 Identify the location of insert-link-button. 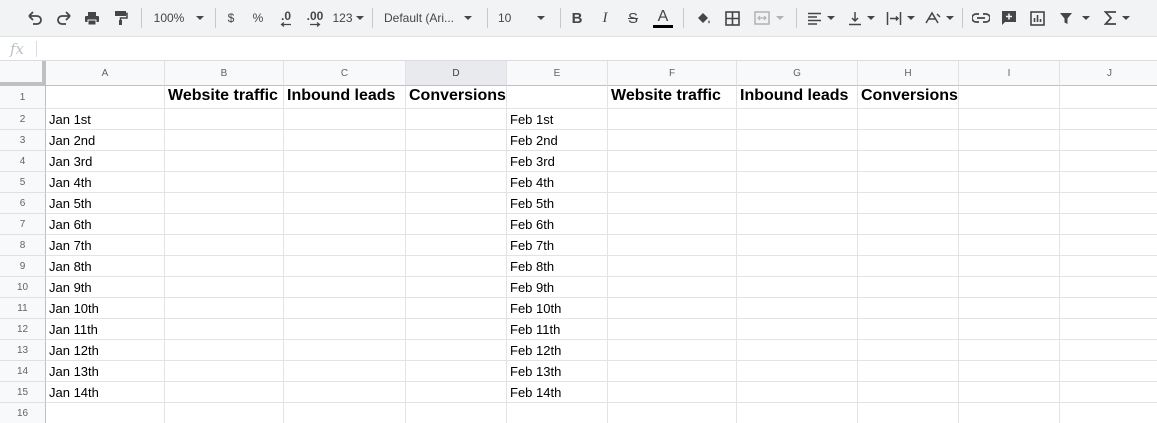
(981, 18).